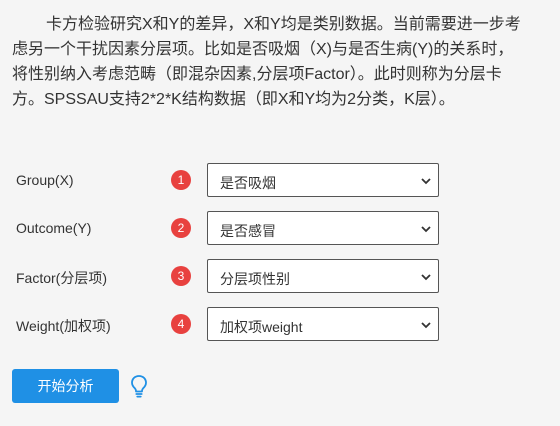  What do you see at coordinates (181, 324) in the screenshot?
I see `step-badge-4: 4` at bounding box center [181, 324].